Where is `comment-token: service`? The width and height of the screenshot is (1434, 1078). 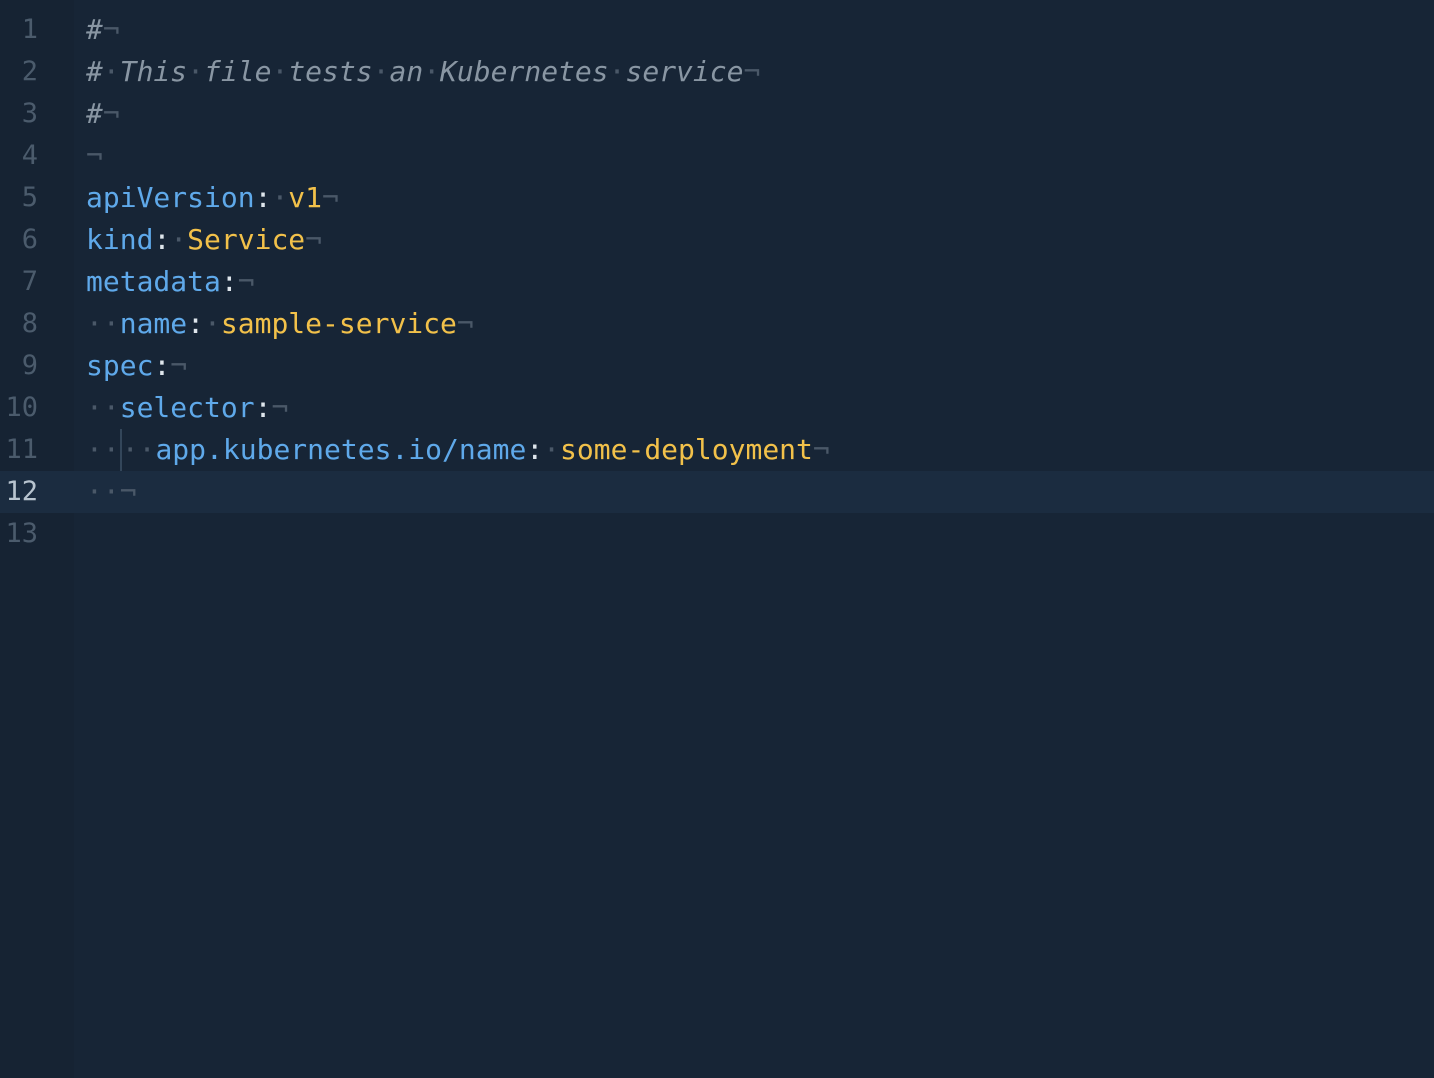 comment-token: service is located at coordinates (684, 71).